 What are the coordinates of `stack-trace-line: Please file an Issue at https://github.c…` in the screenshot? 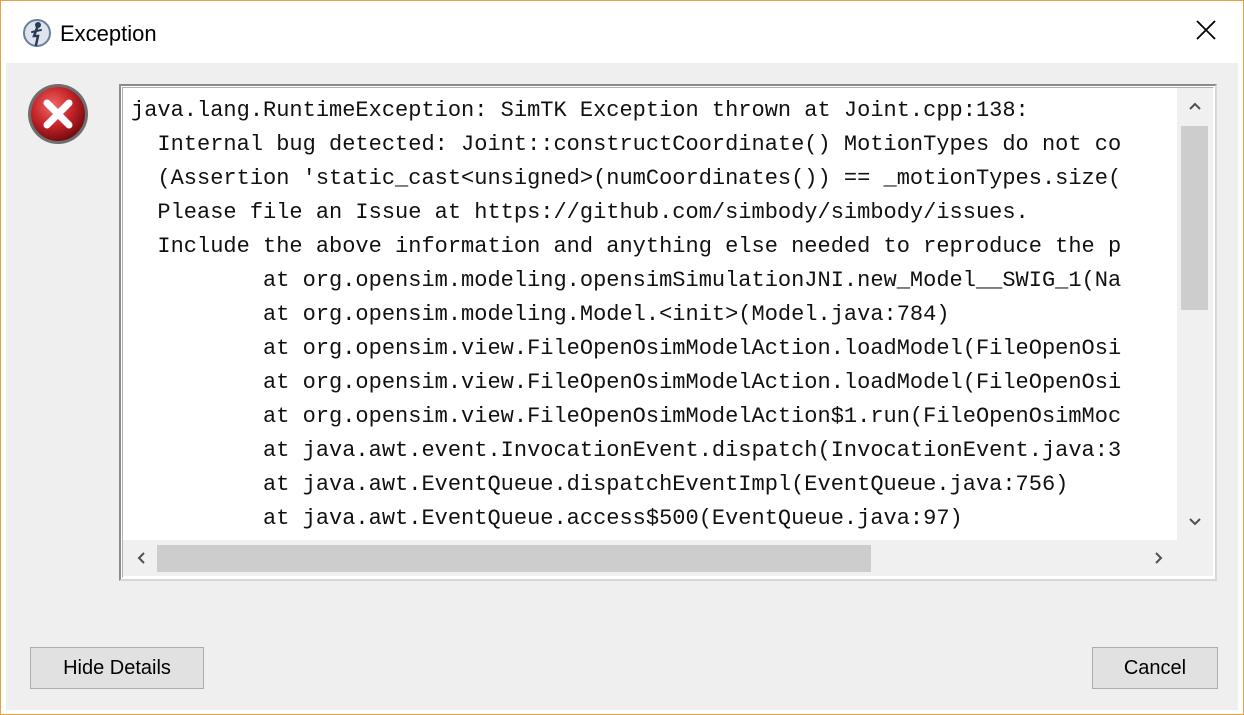 It's located at (580, 212).